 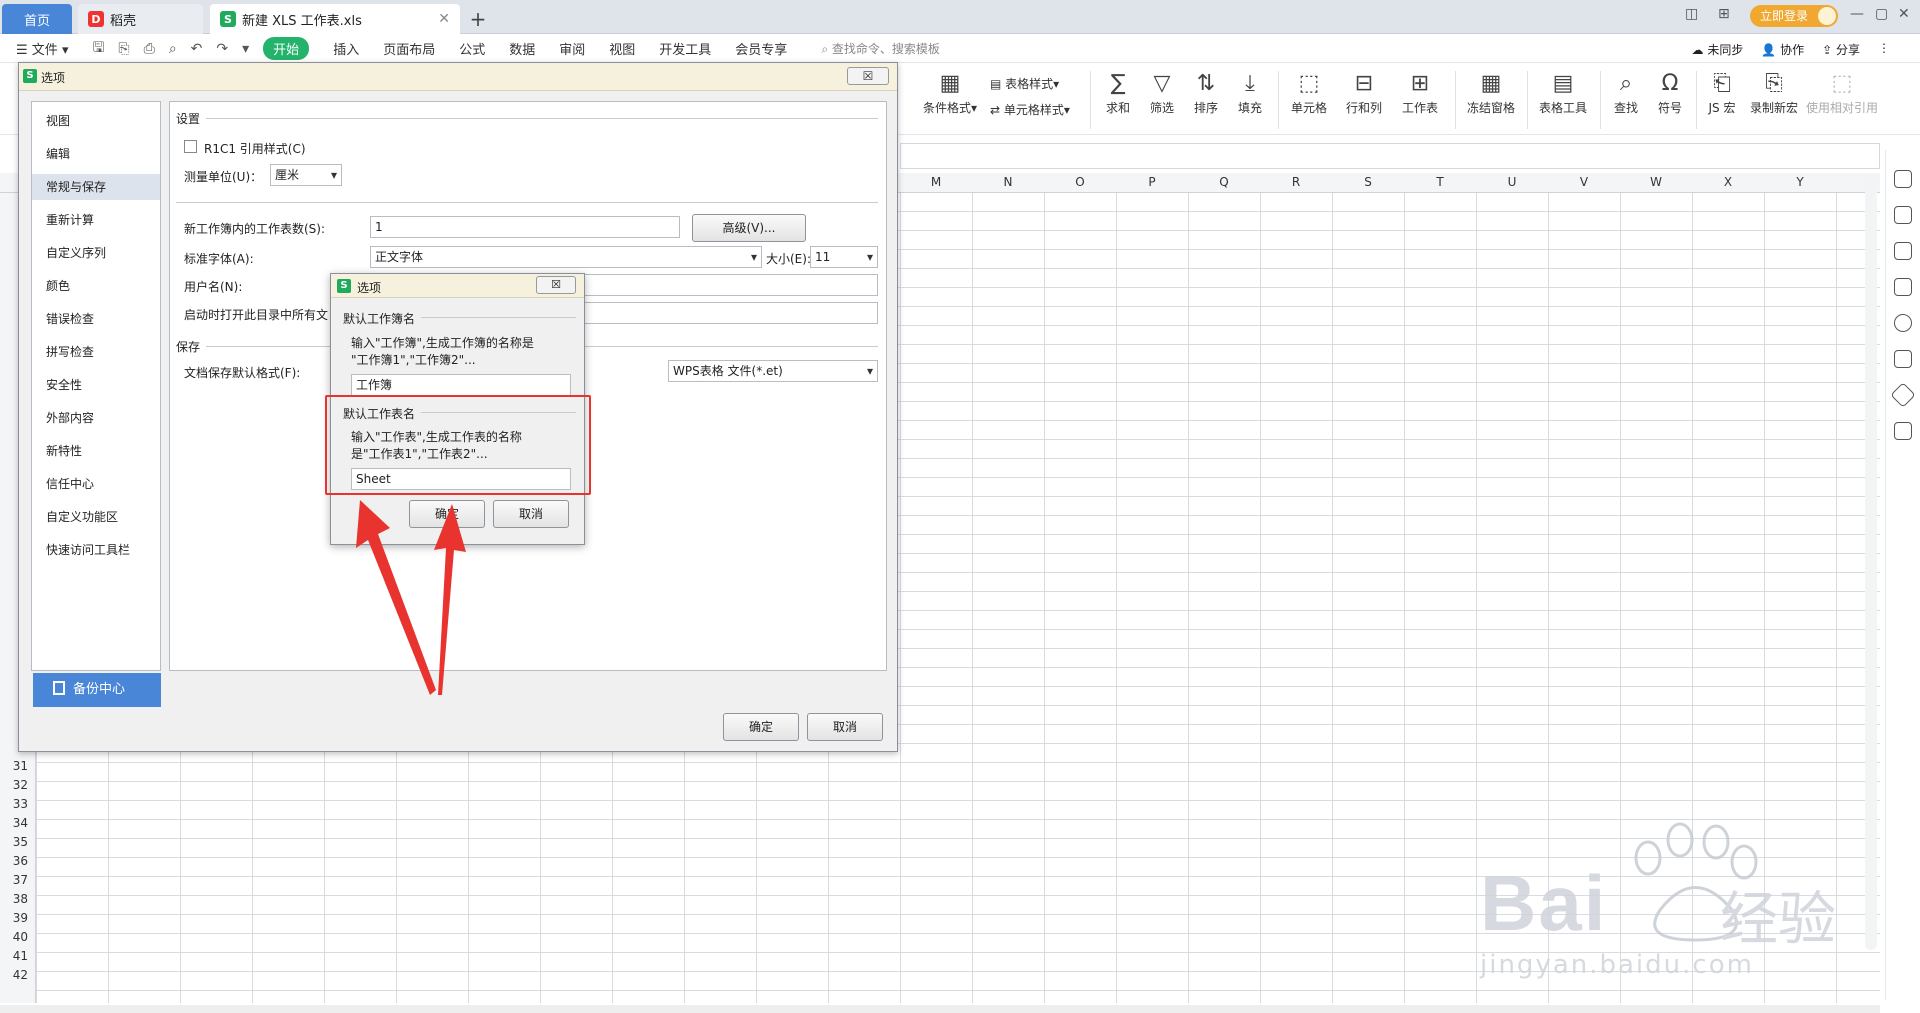 What do you see at coordinates (96, 220) in the screenshot?
I see `nav-item-recalc: 重新计算` at bounding box center [96, 220].